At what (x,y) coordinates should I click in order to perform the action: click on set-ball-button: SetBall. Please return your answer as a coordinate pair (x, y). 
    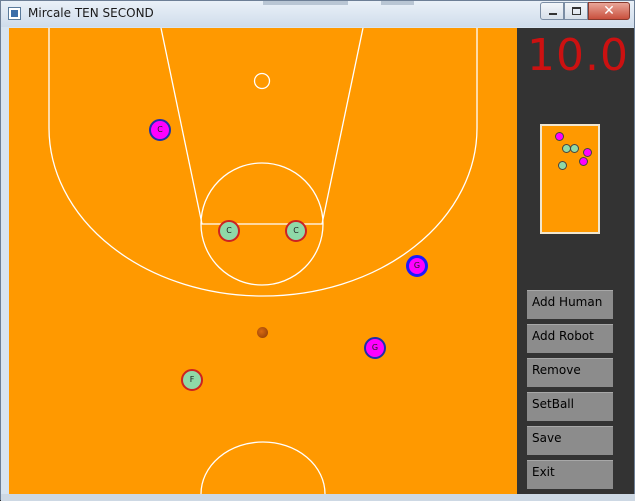
    Looking at the image, I should click on (570, 406).